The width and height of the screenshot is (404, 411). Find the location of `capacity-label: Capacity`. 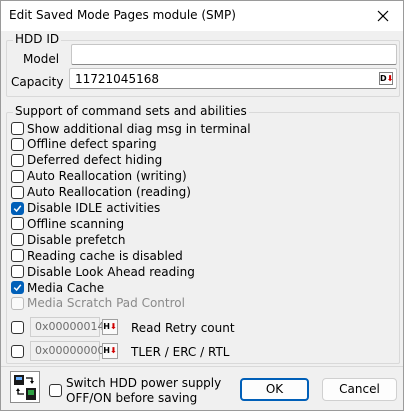

capacity-label: Capacity is located at coordinates (37, 82).